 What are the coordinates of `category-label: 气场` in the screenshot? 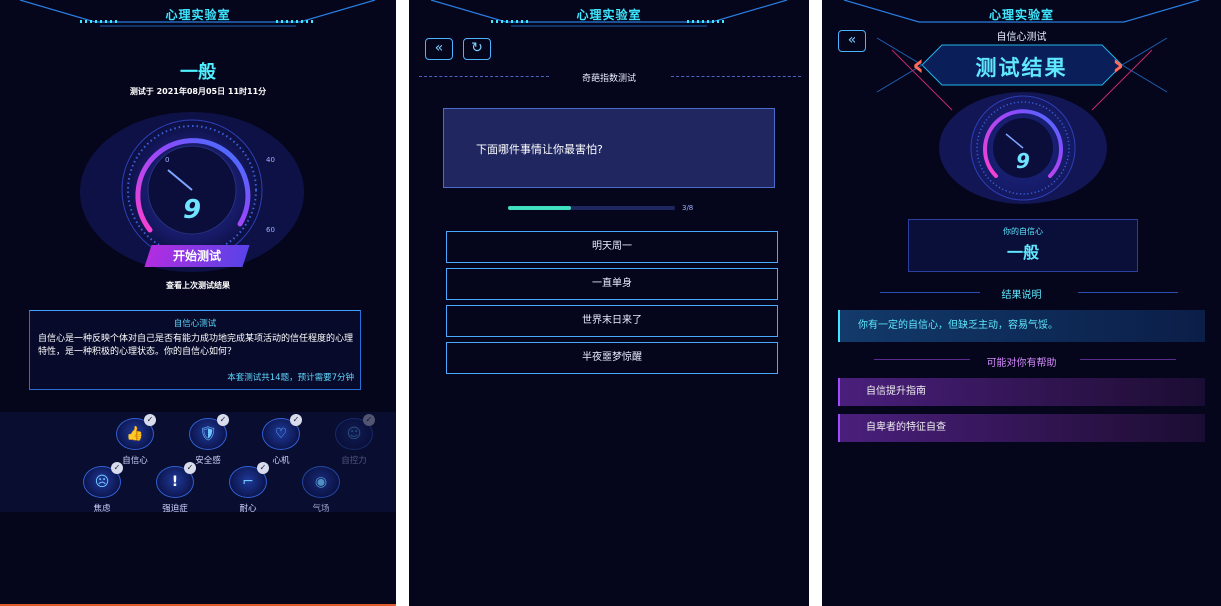 It's located at (321, 509).